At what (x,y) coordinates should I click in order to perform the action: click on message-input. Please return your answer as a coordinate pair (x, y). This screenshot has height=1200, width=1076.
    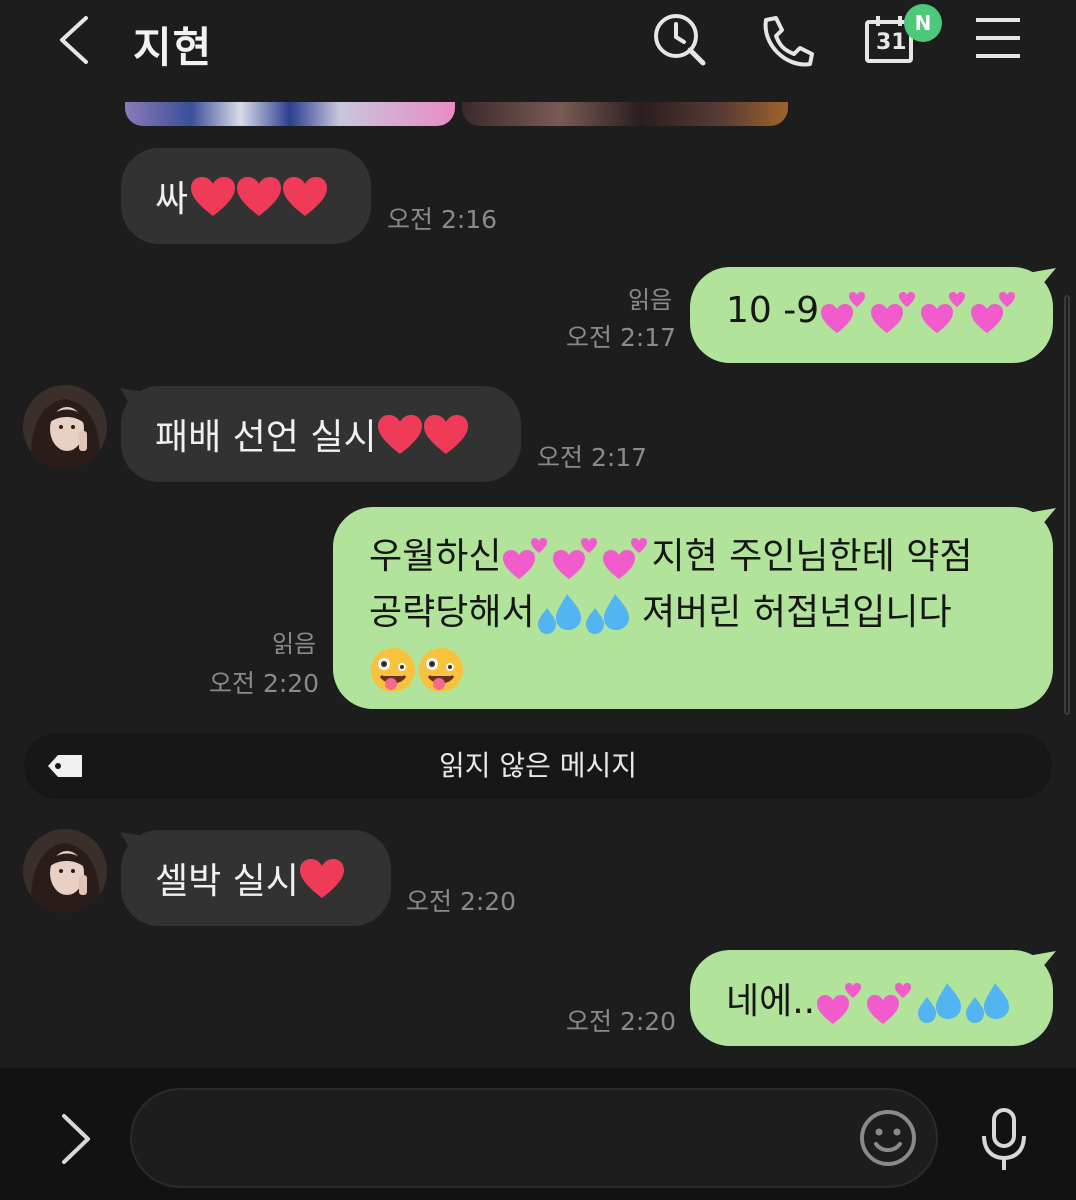
    Looking at the image, I should click on (534, 1138).